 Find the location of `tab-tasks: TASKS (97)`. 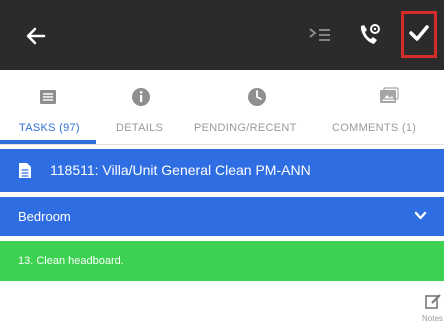

tab-tasks: TASKS (97) is located at coordinates (48, 107).